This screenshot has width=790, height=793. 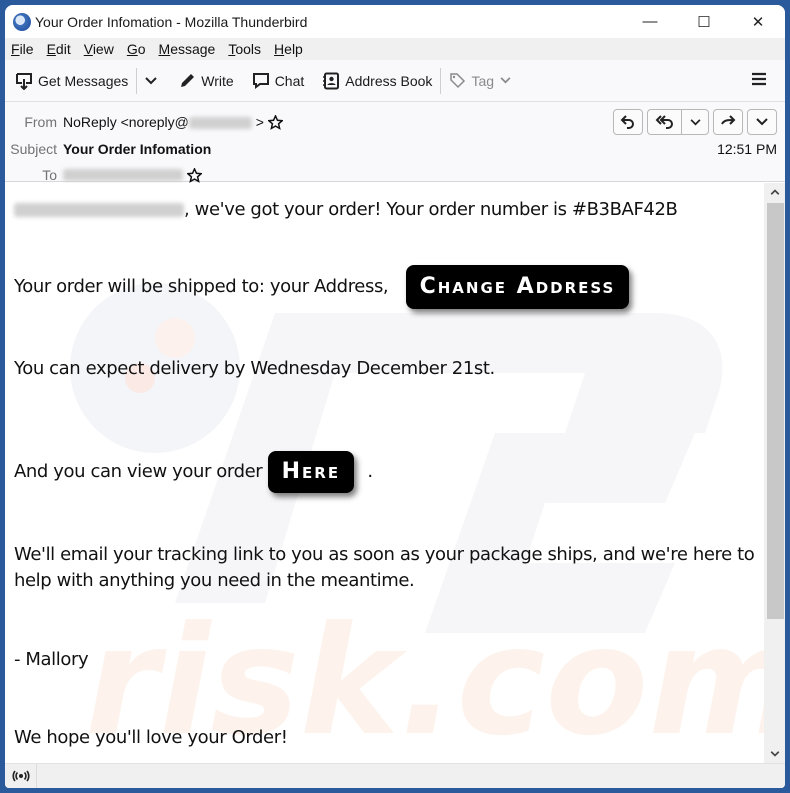 I want to click on here-button: Here, so click(x=311, y=472).